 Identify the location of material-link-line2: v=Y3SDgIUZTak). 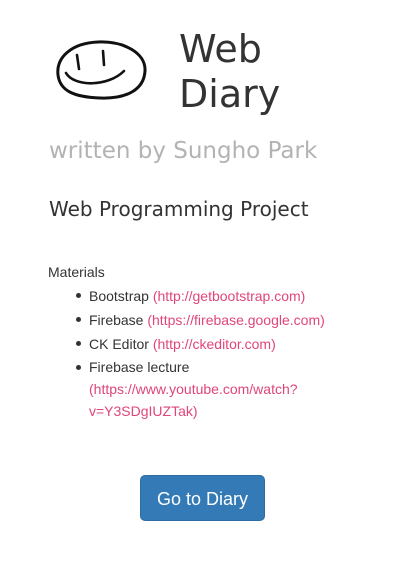
(143, 411).